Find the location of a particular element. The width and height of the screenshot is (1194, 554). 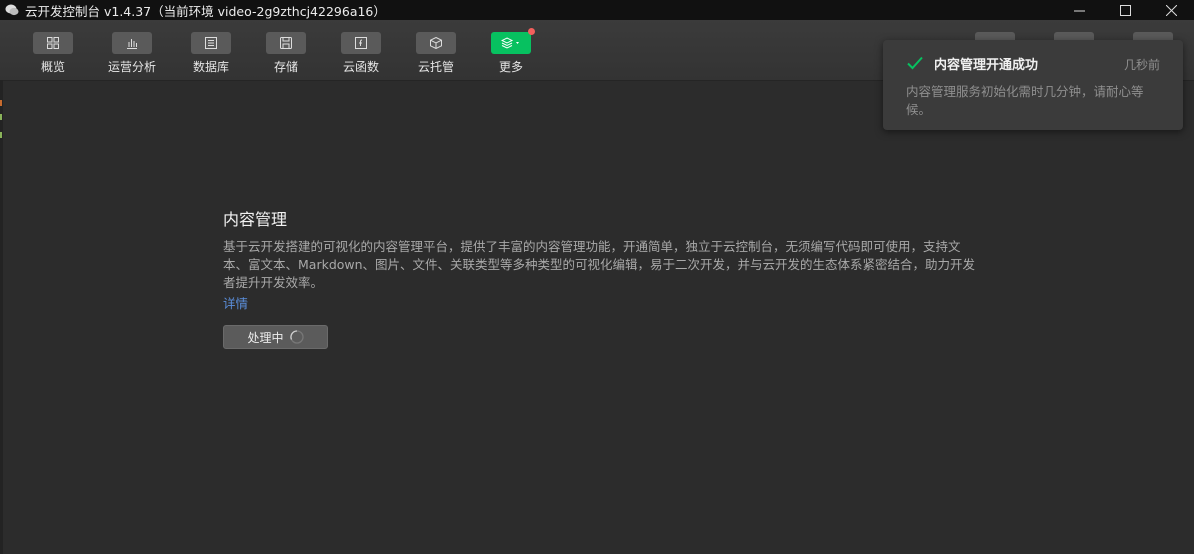

page-title: 内容管理 is located at coordinates (255, 219).